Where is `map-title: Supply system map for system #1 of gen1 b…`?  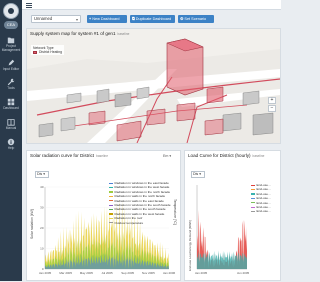
map-title: Supply system map for system #1 of gen1 b… is located at coordinates (80, 33).